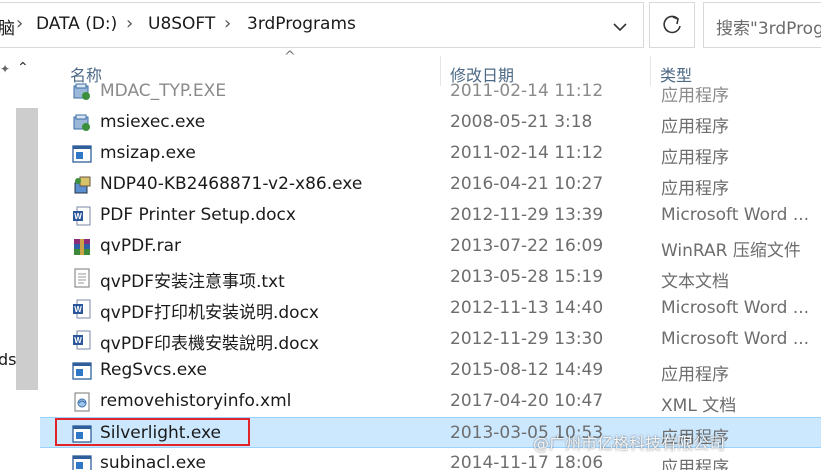 The image size is (821, 470). I want to click on file-modified-date: 2012-11-13 14:40, so click(527, 308).